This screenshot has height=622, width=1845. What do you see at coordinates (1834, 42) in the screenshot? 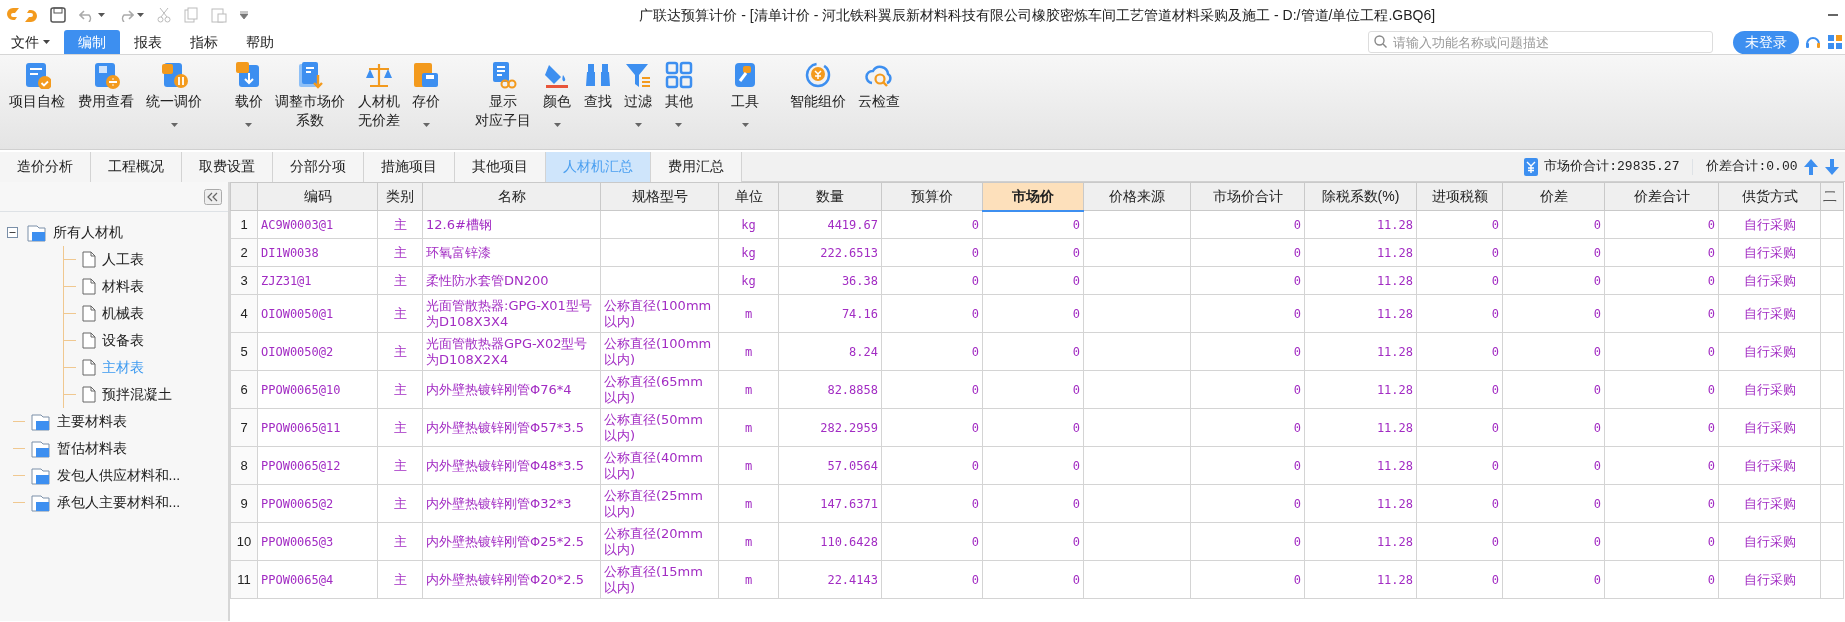
I see `apps-icon` at bounding box center [1834, 42].